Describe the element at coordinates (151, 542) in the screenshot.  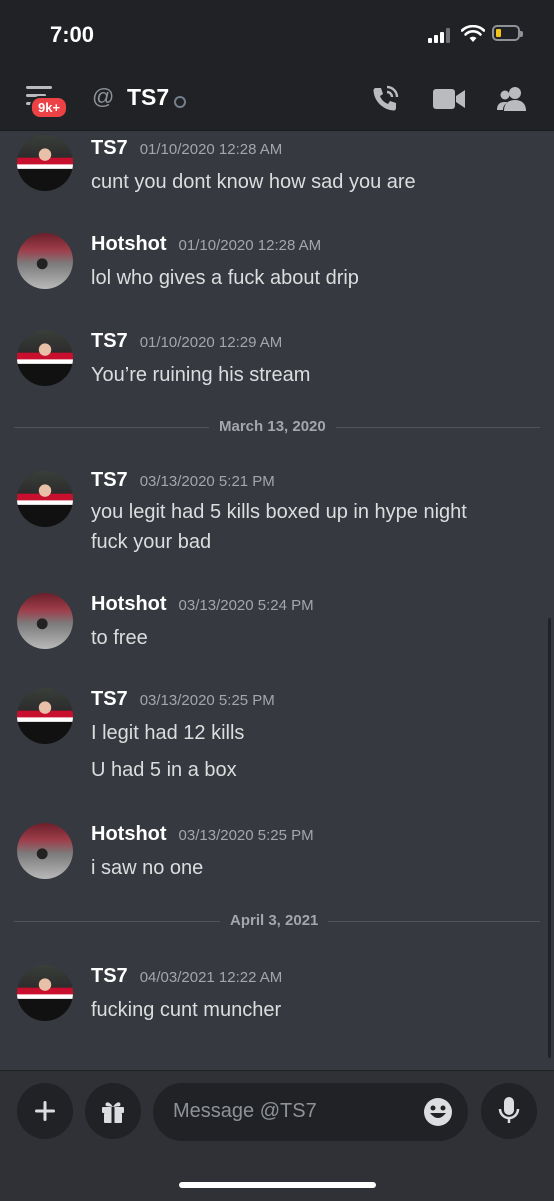
I see `message-text: fuck your bad` at that location.